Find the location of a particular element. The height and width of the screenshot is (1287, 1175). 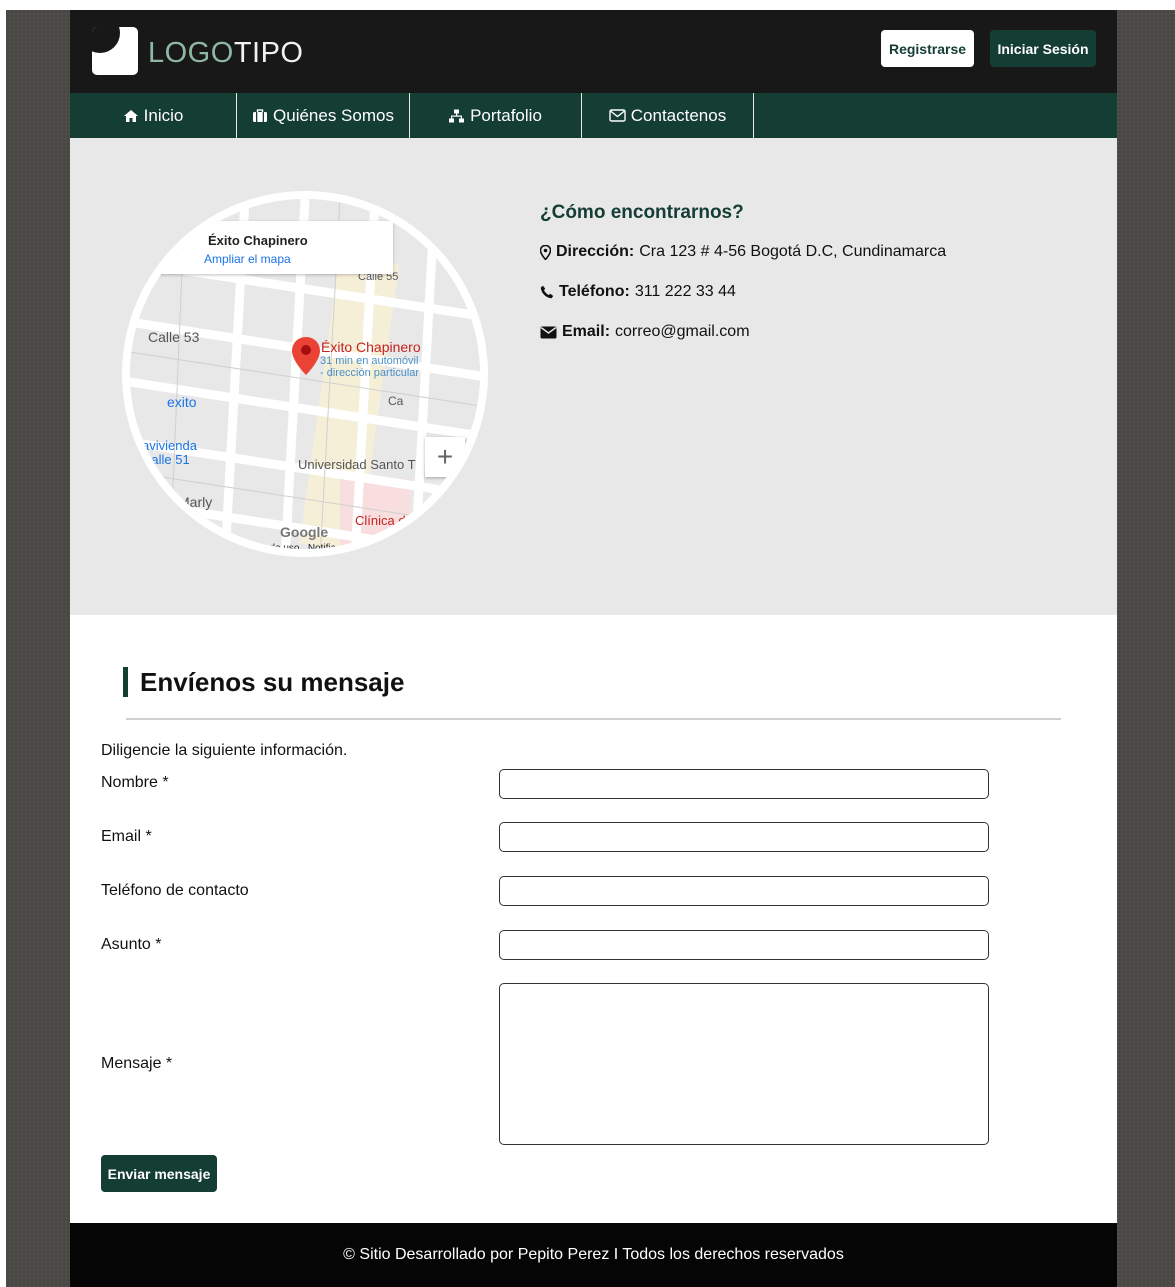

phone-field is located at coordinates (744, 891).